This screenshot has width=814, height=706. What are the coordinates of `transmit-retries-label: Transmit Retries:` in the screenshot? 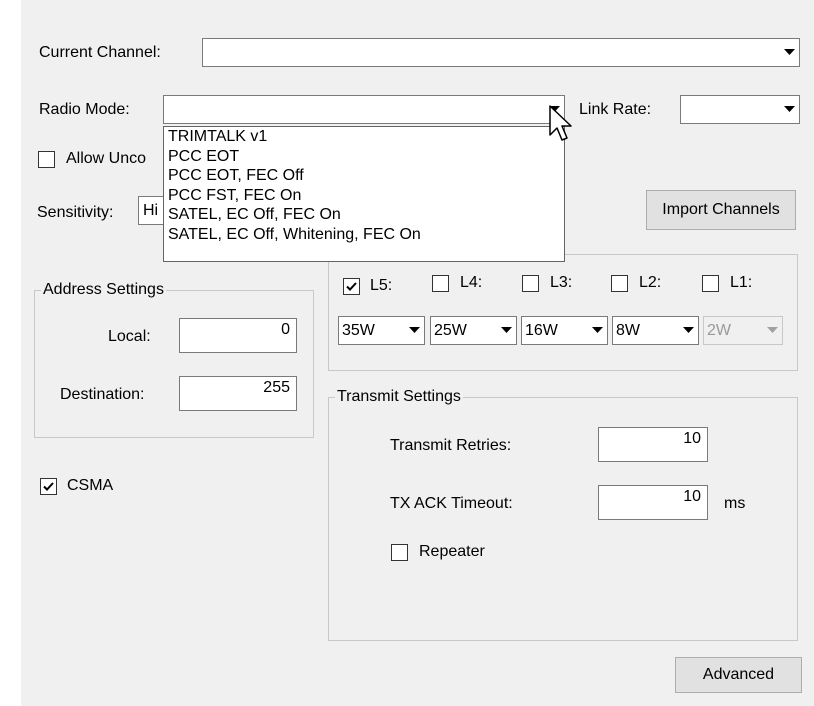 It's located at (451, 445).